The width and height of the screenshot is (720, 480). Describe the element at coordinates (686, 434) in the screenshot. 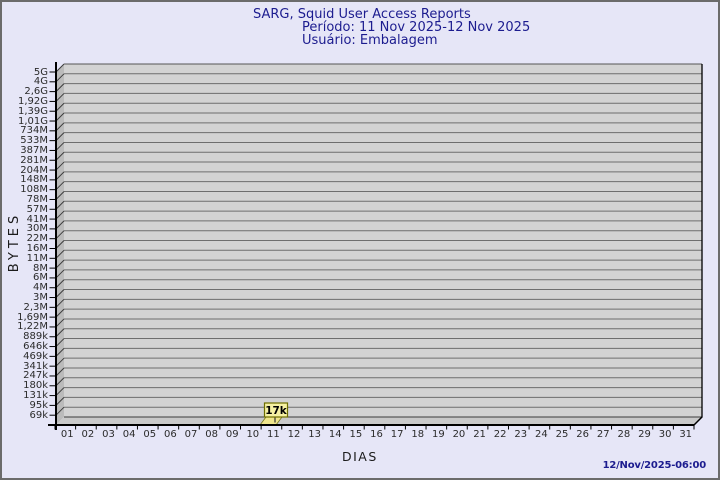

I see `x-tick-label: 31` at that location.